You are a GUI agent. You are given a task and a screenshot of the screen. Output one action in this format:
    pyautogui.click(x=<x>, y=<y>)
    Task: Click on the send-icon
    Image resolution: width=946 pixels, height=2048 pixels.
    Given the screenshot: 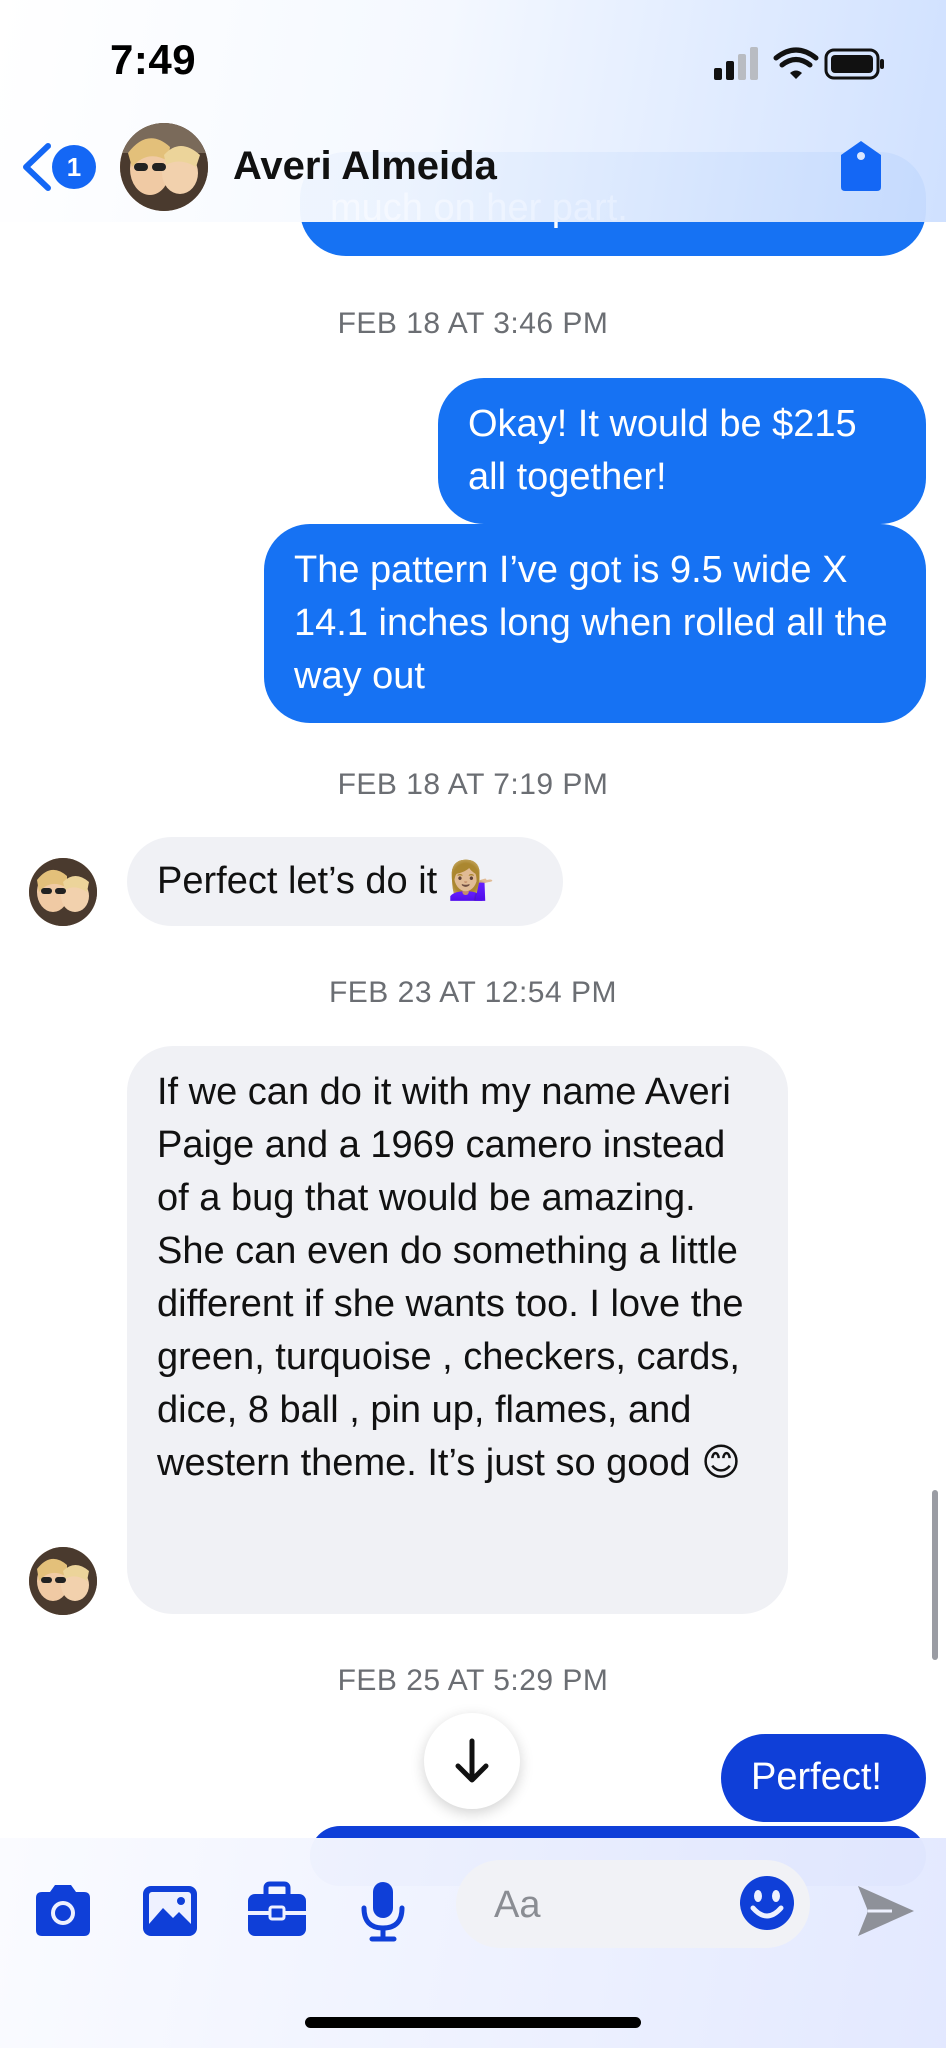 What is the action you would take?
    pyautogui.click(x=886, y=1911)
    